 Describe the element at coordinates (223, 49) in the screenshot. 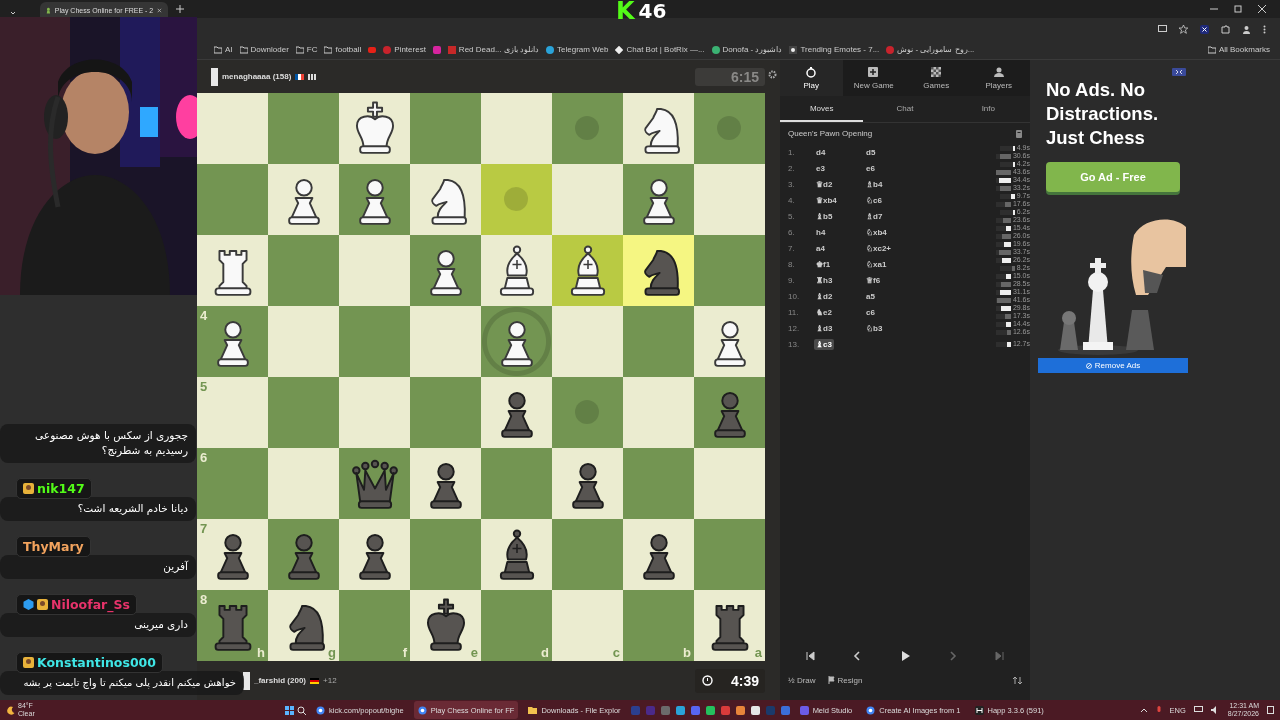

I see `bookmark: AI` at that location.